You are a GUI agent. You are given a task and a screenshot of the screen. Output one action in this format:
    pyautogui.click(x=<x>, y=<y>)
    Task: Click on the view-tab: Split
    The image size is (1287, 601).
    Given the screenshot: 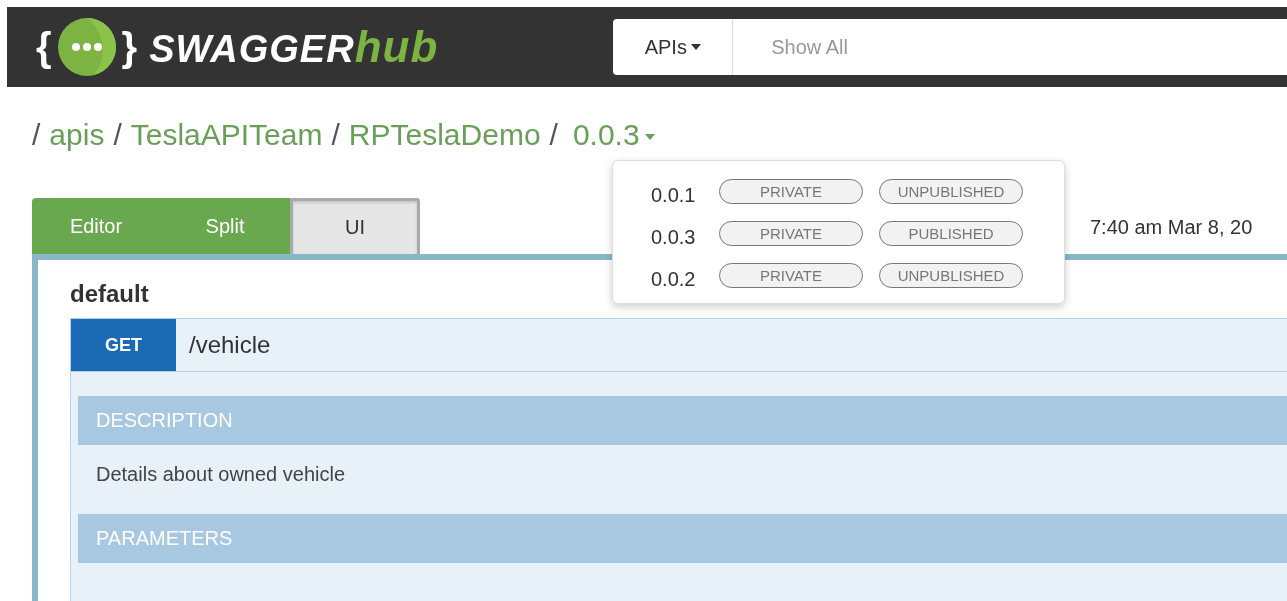 What is the action you would take?
    pyautogui.click(x=225, y=226)
    